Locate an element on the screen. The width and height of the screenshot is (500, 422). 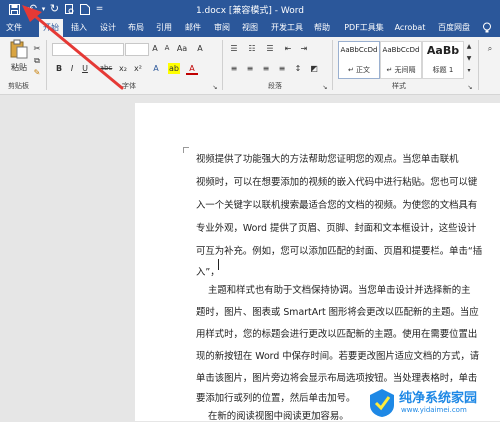
paste-icon is located at coordinates (19, 49).